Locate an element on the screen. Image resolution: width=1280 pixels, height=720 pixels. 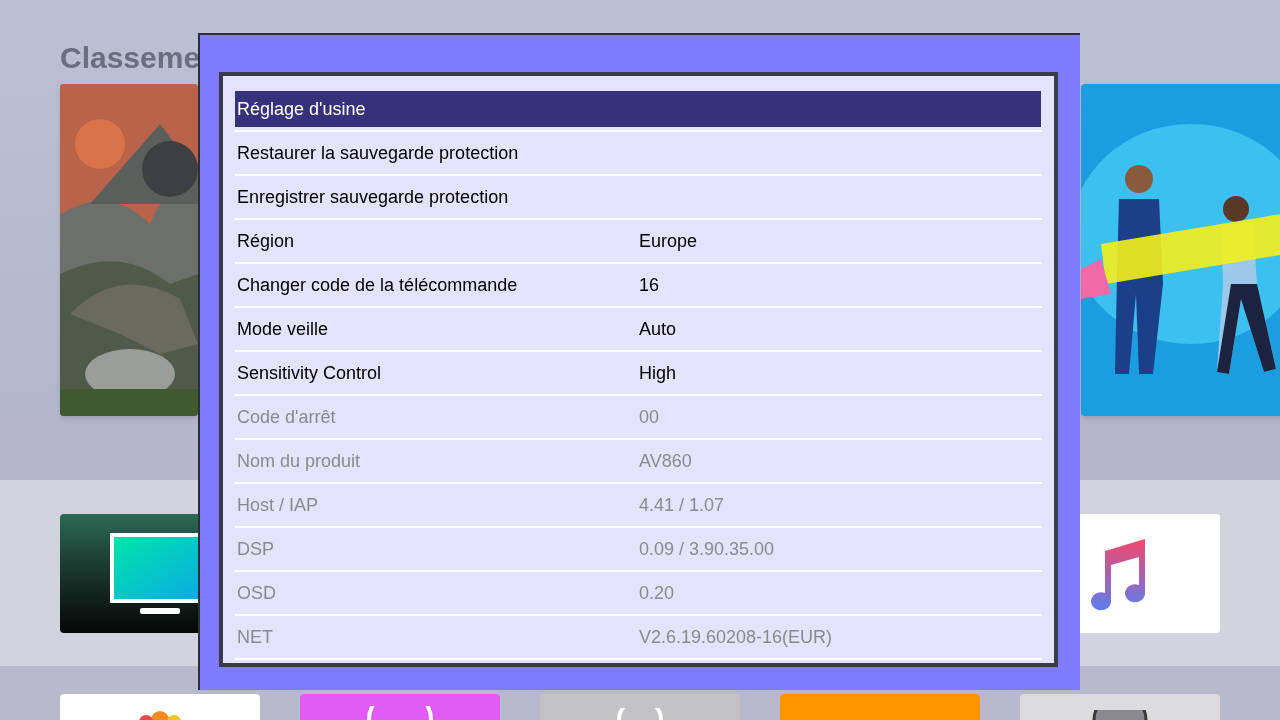
menu-value: 4.41 / 1.07 is located at coordinates (682, 505).